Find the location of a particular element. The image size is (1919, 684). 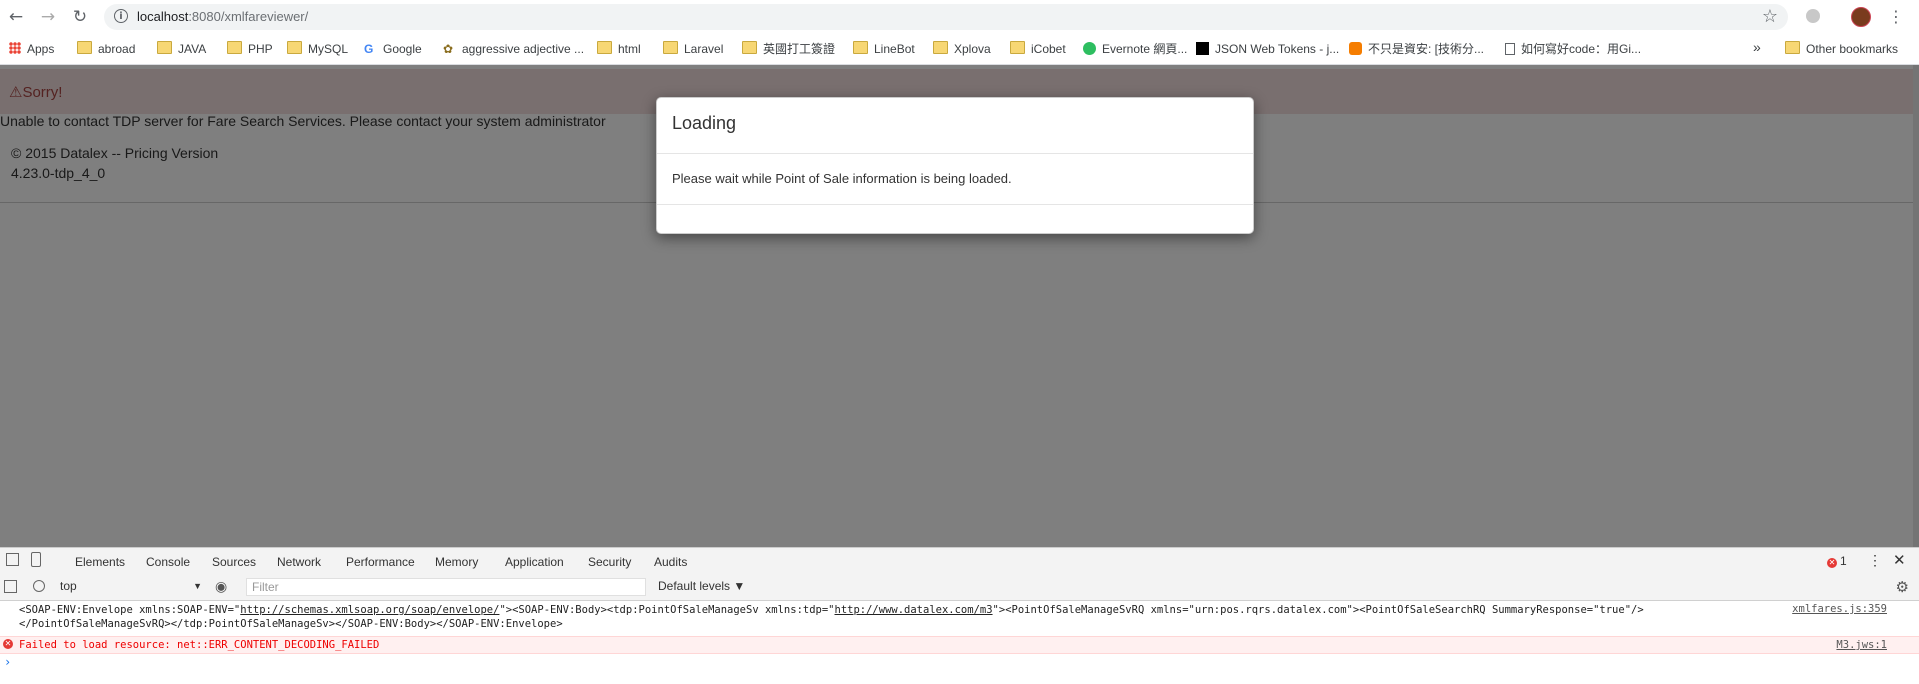

bookmark-linebot: LineBot is located at coordinates (884, 49).